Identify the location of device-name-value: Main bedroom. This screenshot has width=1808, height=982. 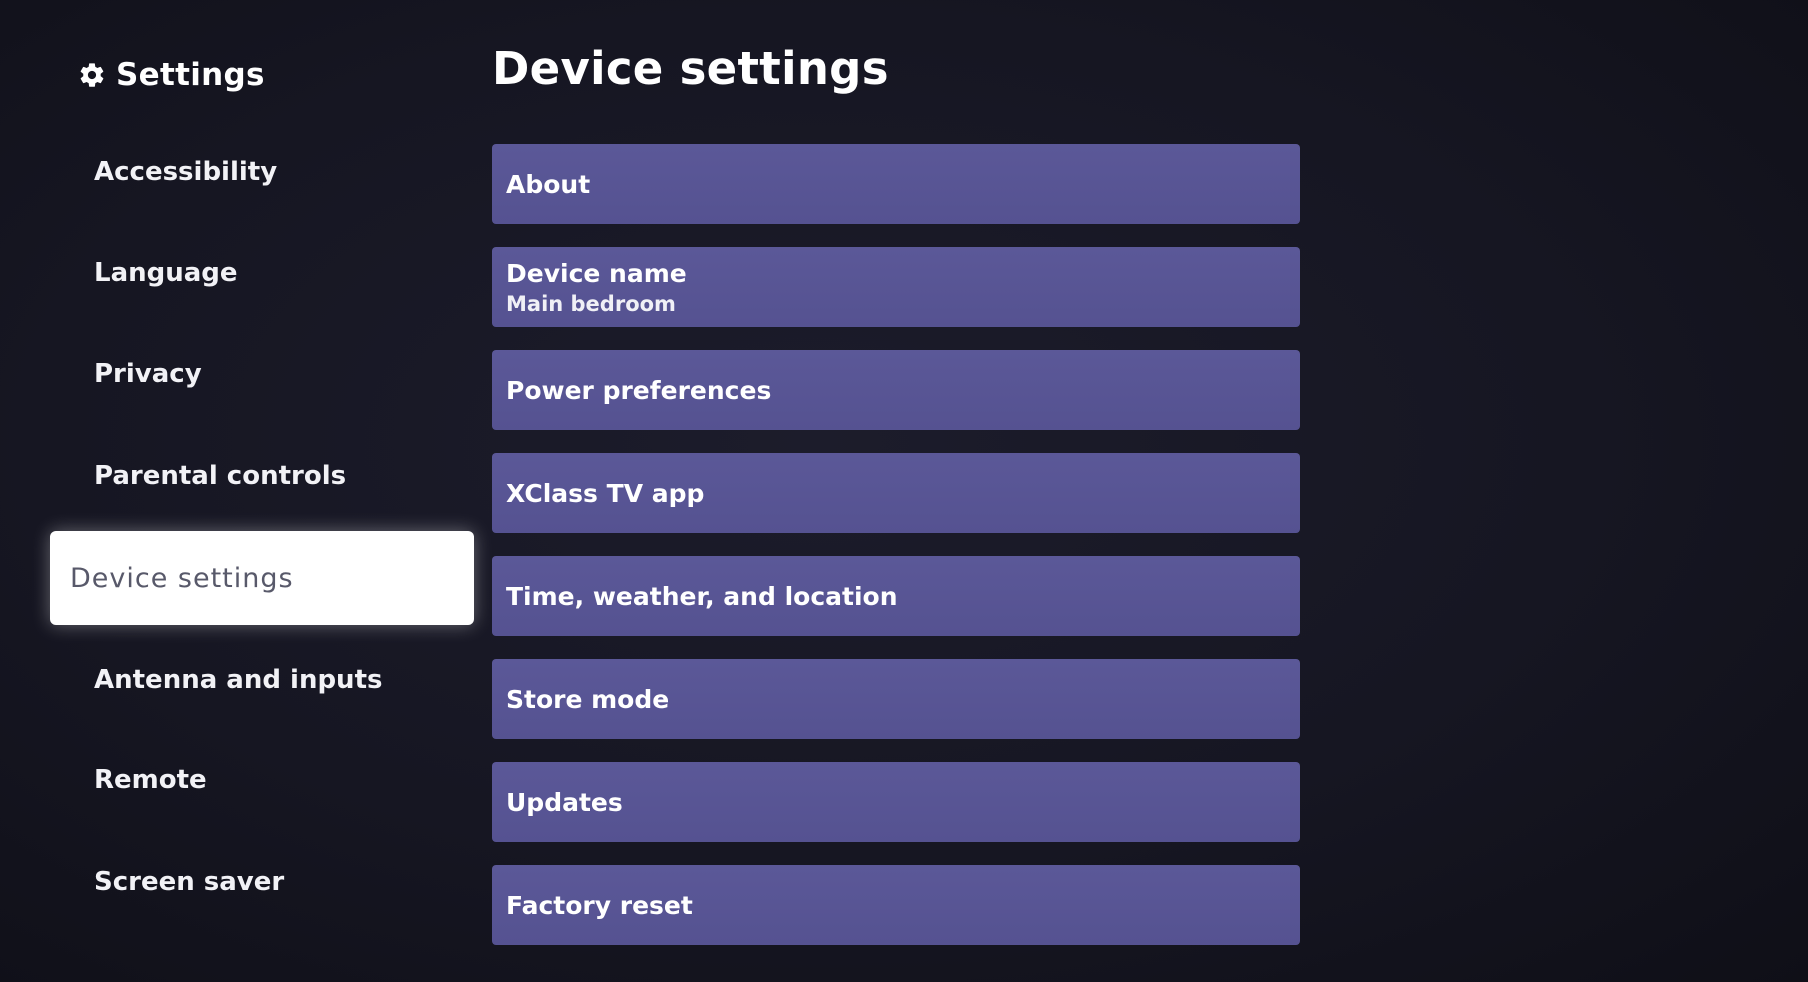
(591, 303).